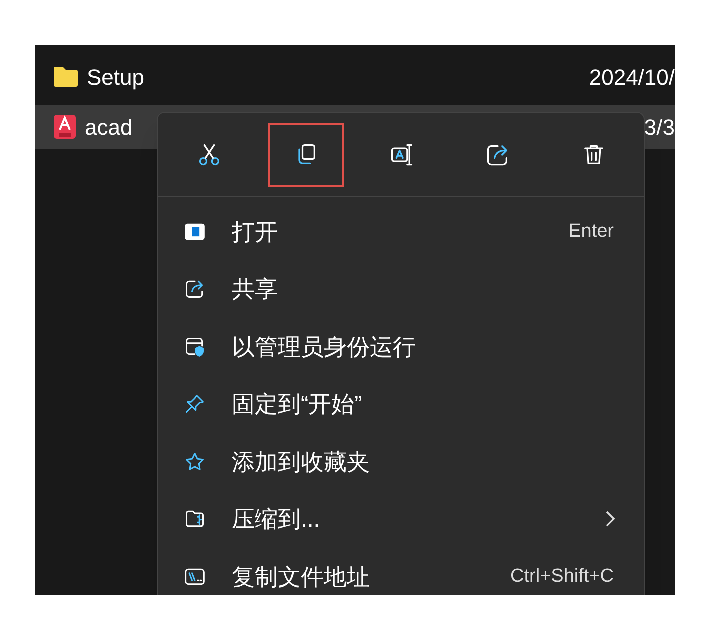 Image resolution: width=711 pixels, height=640 pixels. I want to click on shortcut-text: Enter, so click(591, 232).